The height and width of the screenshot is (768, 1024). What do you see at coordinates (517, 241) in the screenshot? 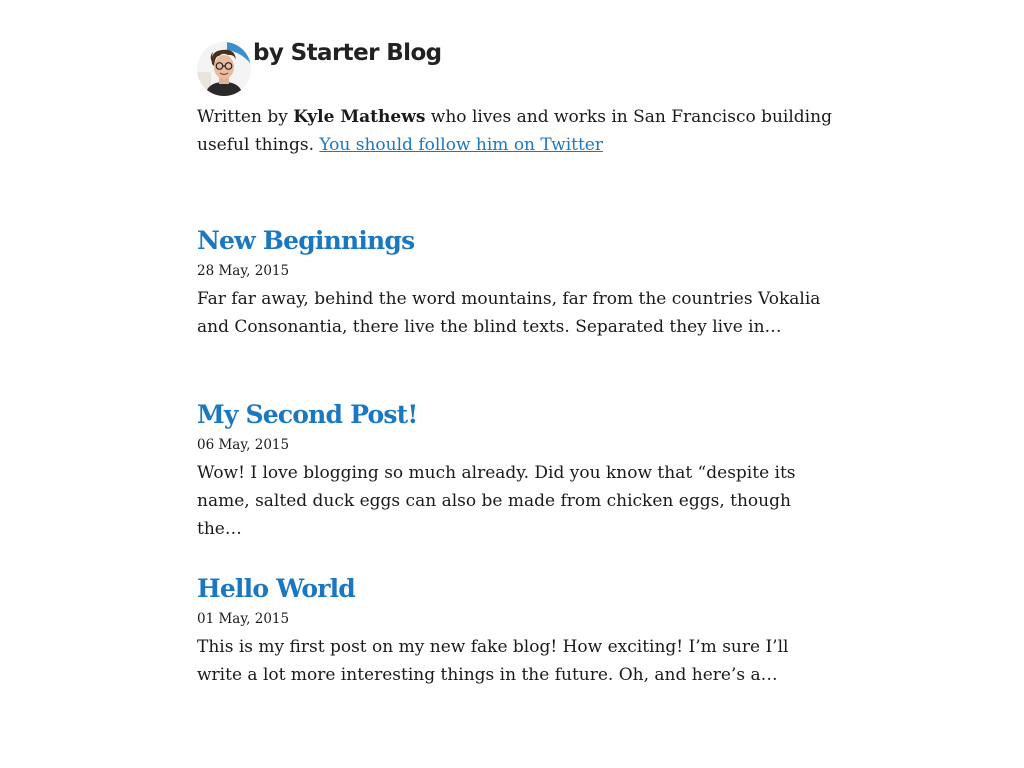
I see `post-title: New Beginnings` at bounding box center [517, 241].